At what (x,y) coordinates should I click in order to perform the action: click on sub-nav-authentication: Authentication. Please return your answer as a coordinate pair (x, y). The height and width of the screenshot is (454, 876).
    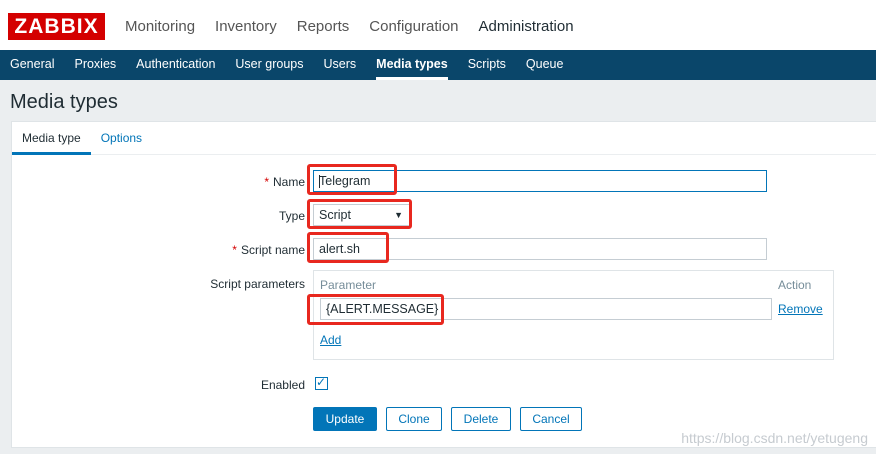
    Looking at the image, I should click on (175, 65).